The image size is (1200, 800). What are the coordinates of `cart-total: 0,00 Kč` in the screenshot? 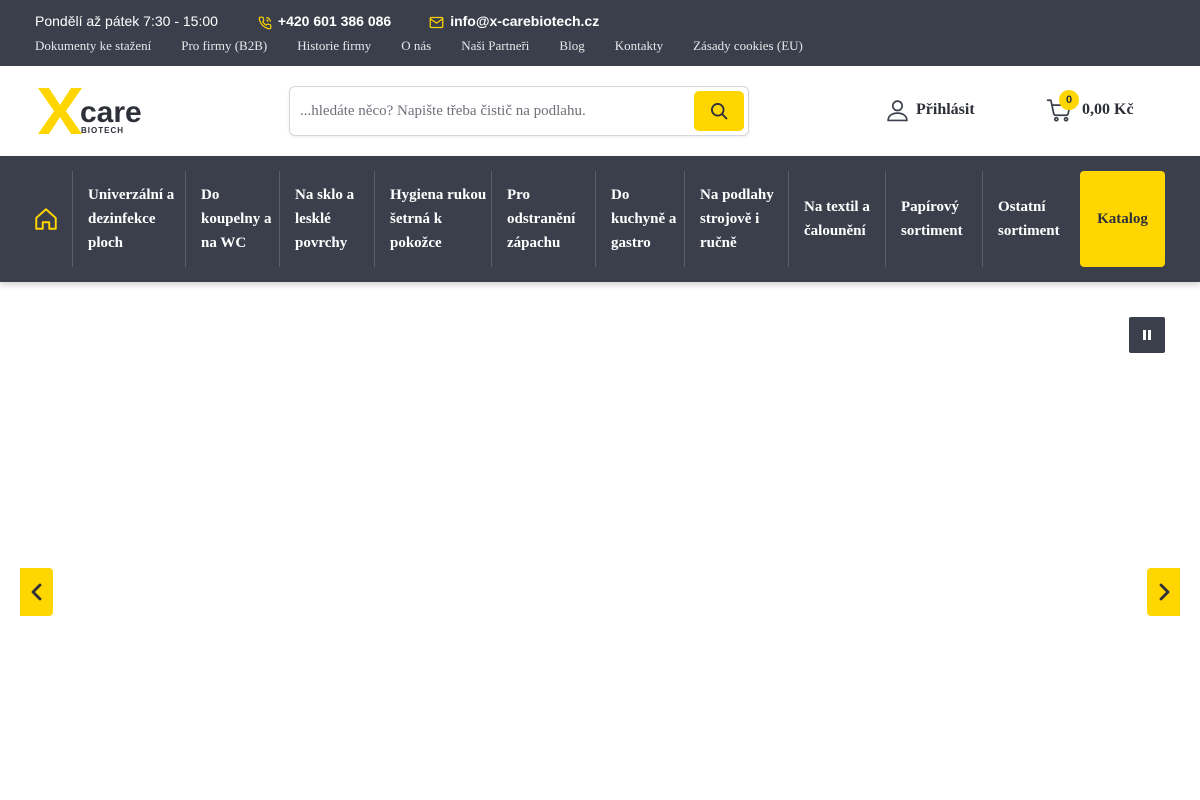 It's located at (1108, 109).